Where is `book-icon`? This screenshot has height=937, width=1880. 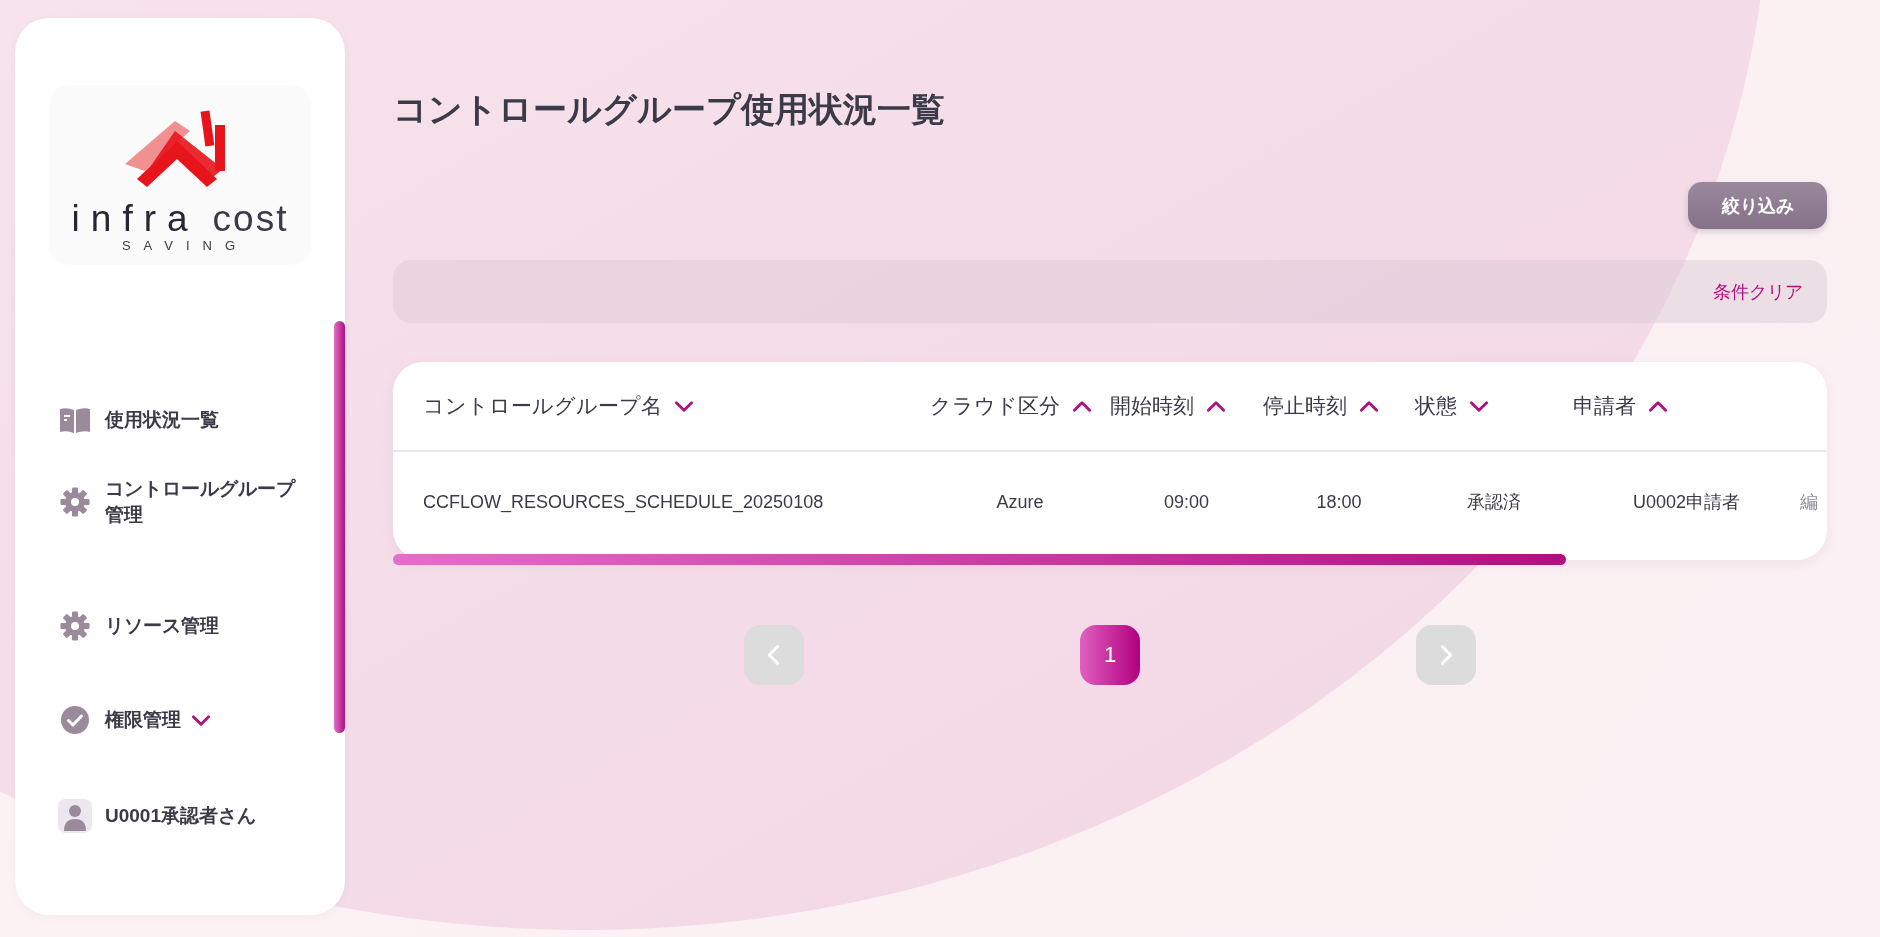
book-icon is located at coordinates (75, 420).